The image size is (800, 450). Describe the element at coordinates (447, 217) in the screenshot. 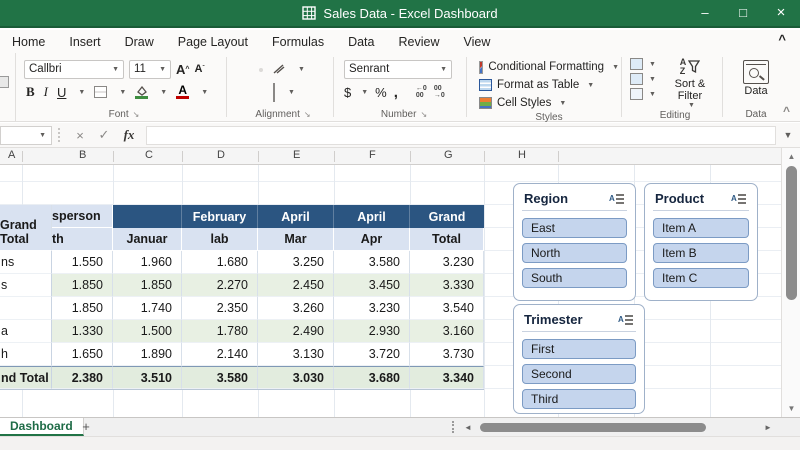

I see `header-cell: Grand` at that location.